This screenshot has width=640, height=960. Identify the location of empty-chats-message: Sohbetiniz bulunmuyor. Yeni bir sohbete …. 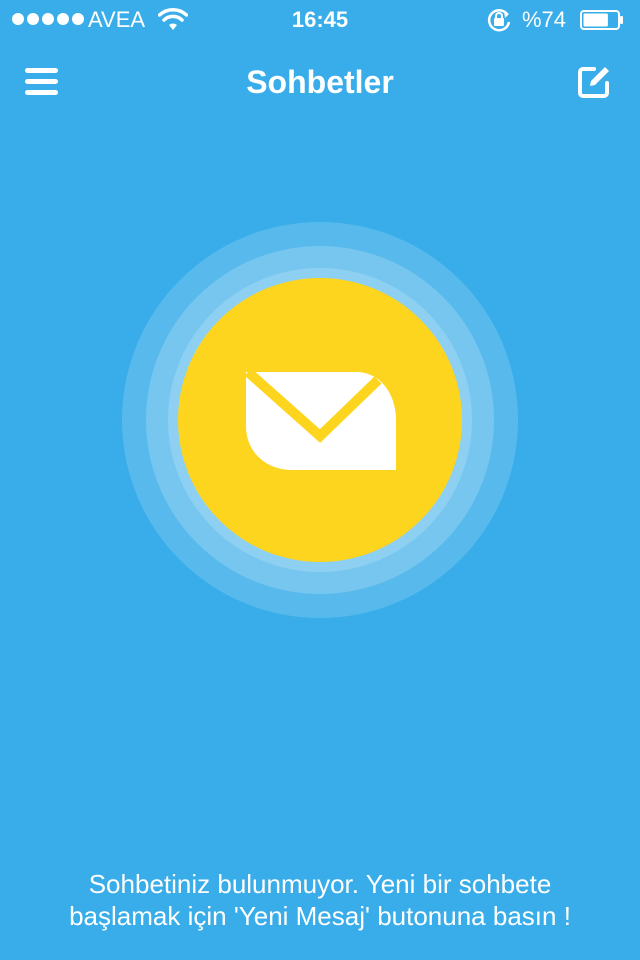
(320, 900).